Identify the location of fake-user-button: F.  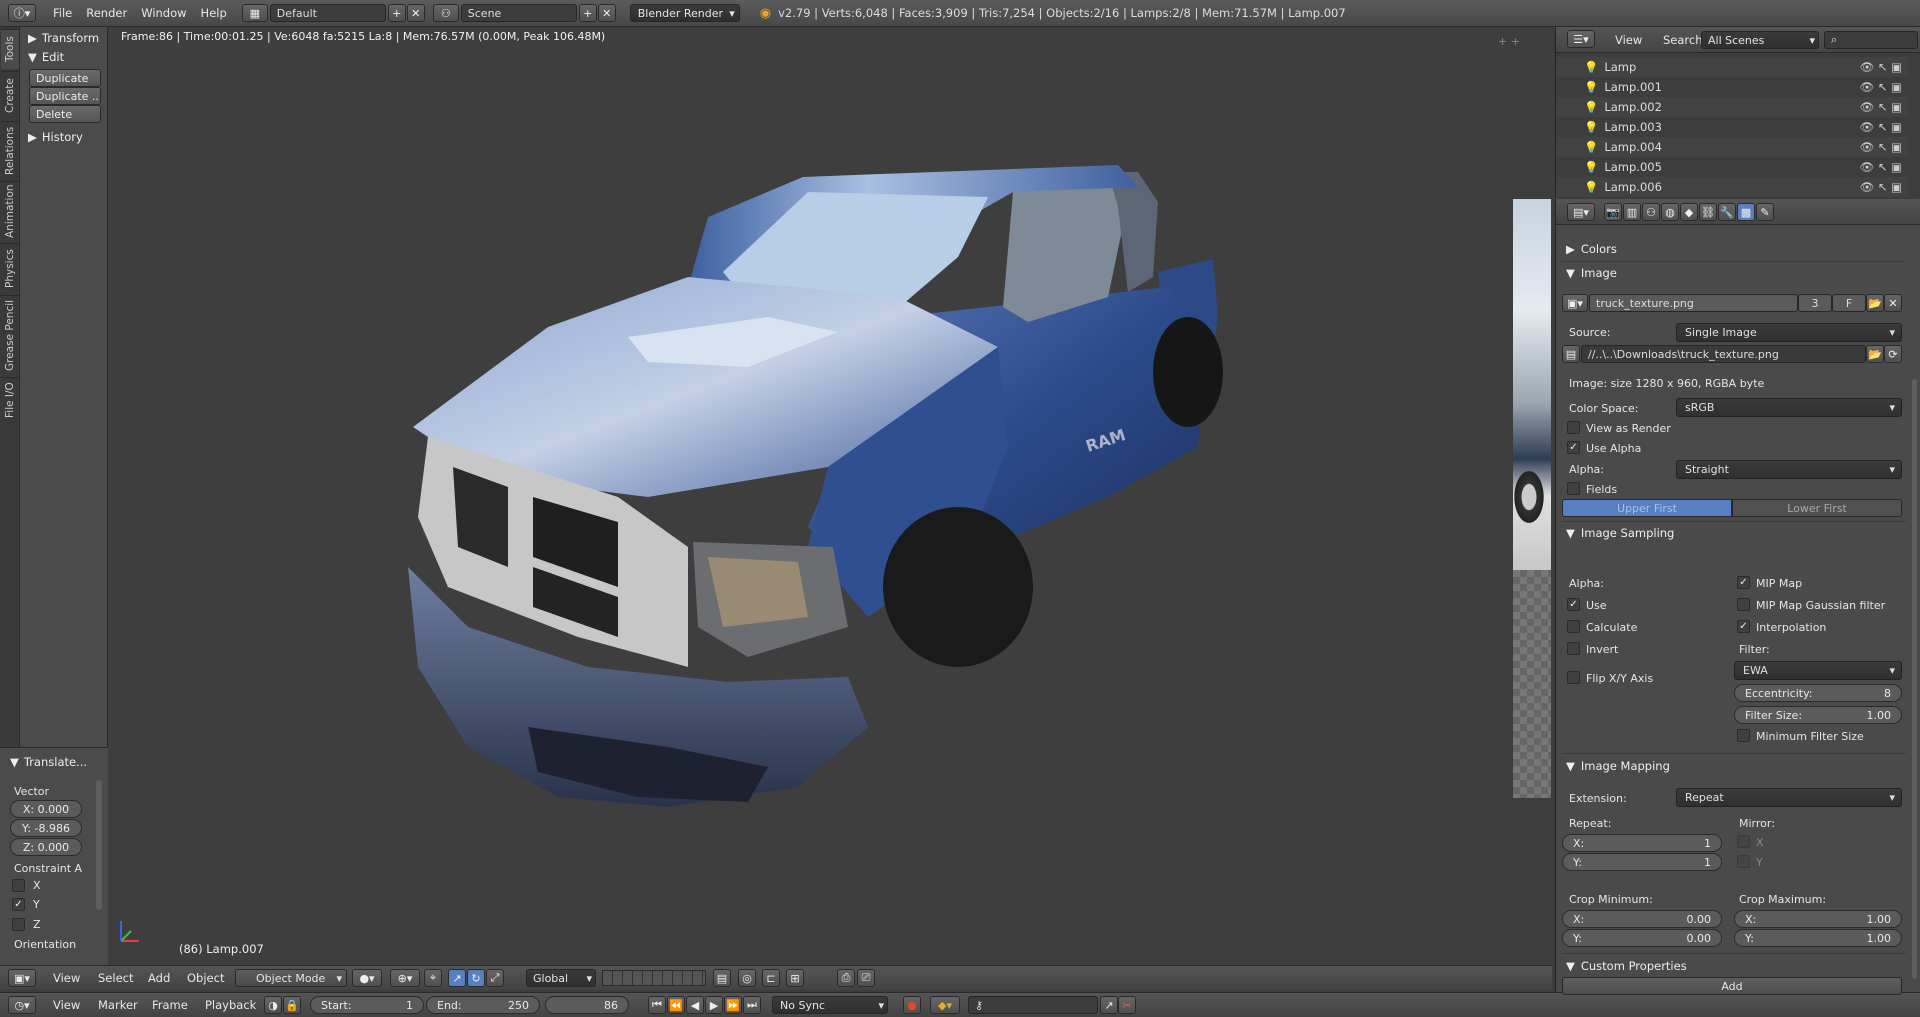
(1849, 303).